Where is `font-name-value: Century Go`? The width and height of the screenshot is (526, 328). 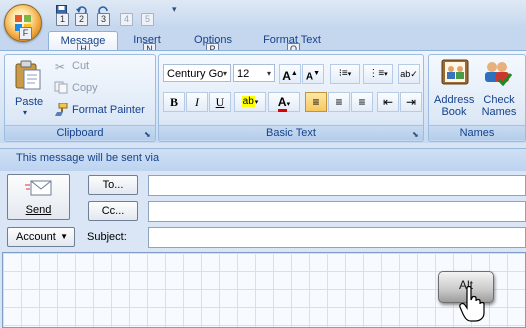 font-name-value: Century Go is located at coordinates (195, 74).